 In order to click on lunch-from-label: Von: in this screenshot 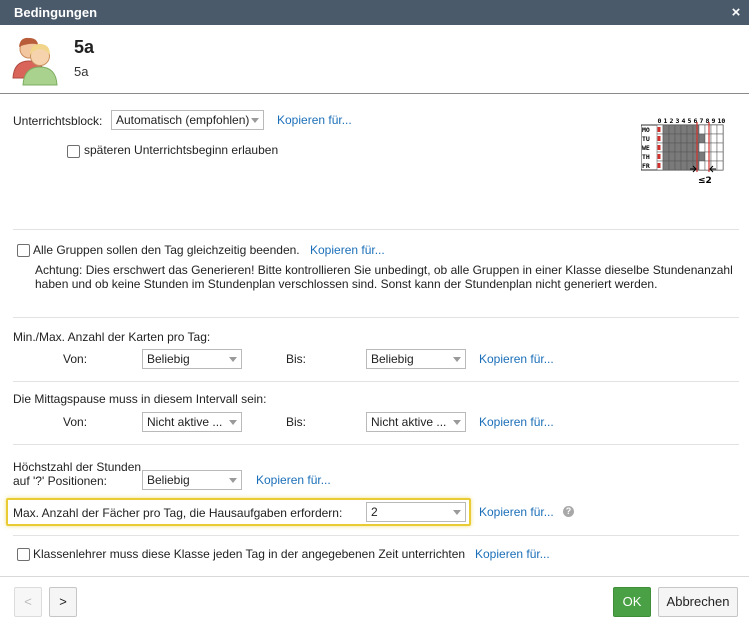, I will do `click(75, 422)`.